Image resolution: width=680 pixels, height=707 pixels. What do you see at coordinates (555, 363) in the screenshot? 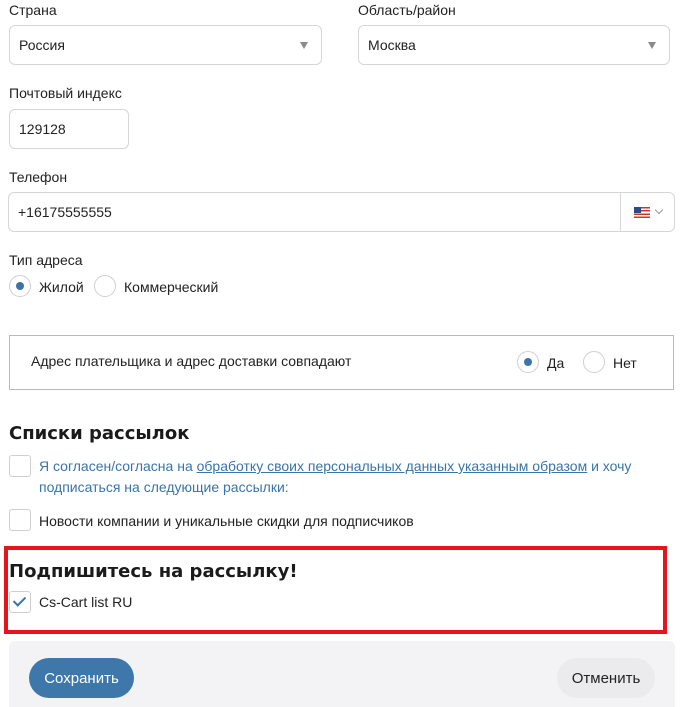
I see `shipping-same-yes-label: Да` at bounding box center [555, 363].